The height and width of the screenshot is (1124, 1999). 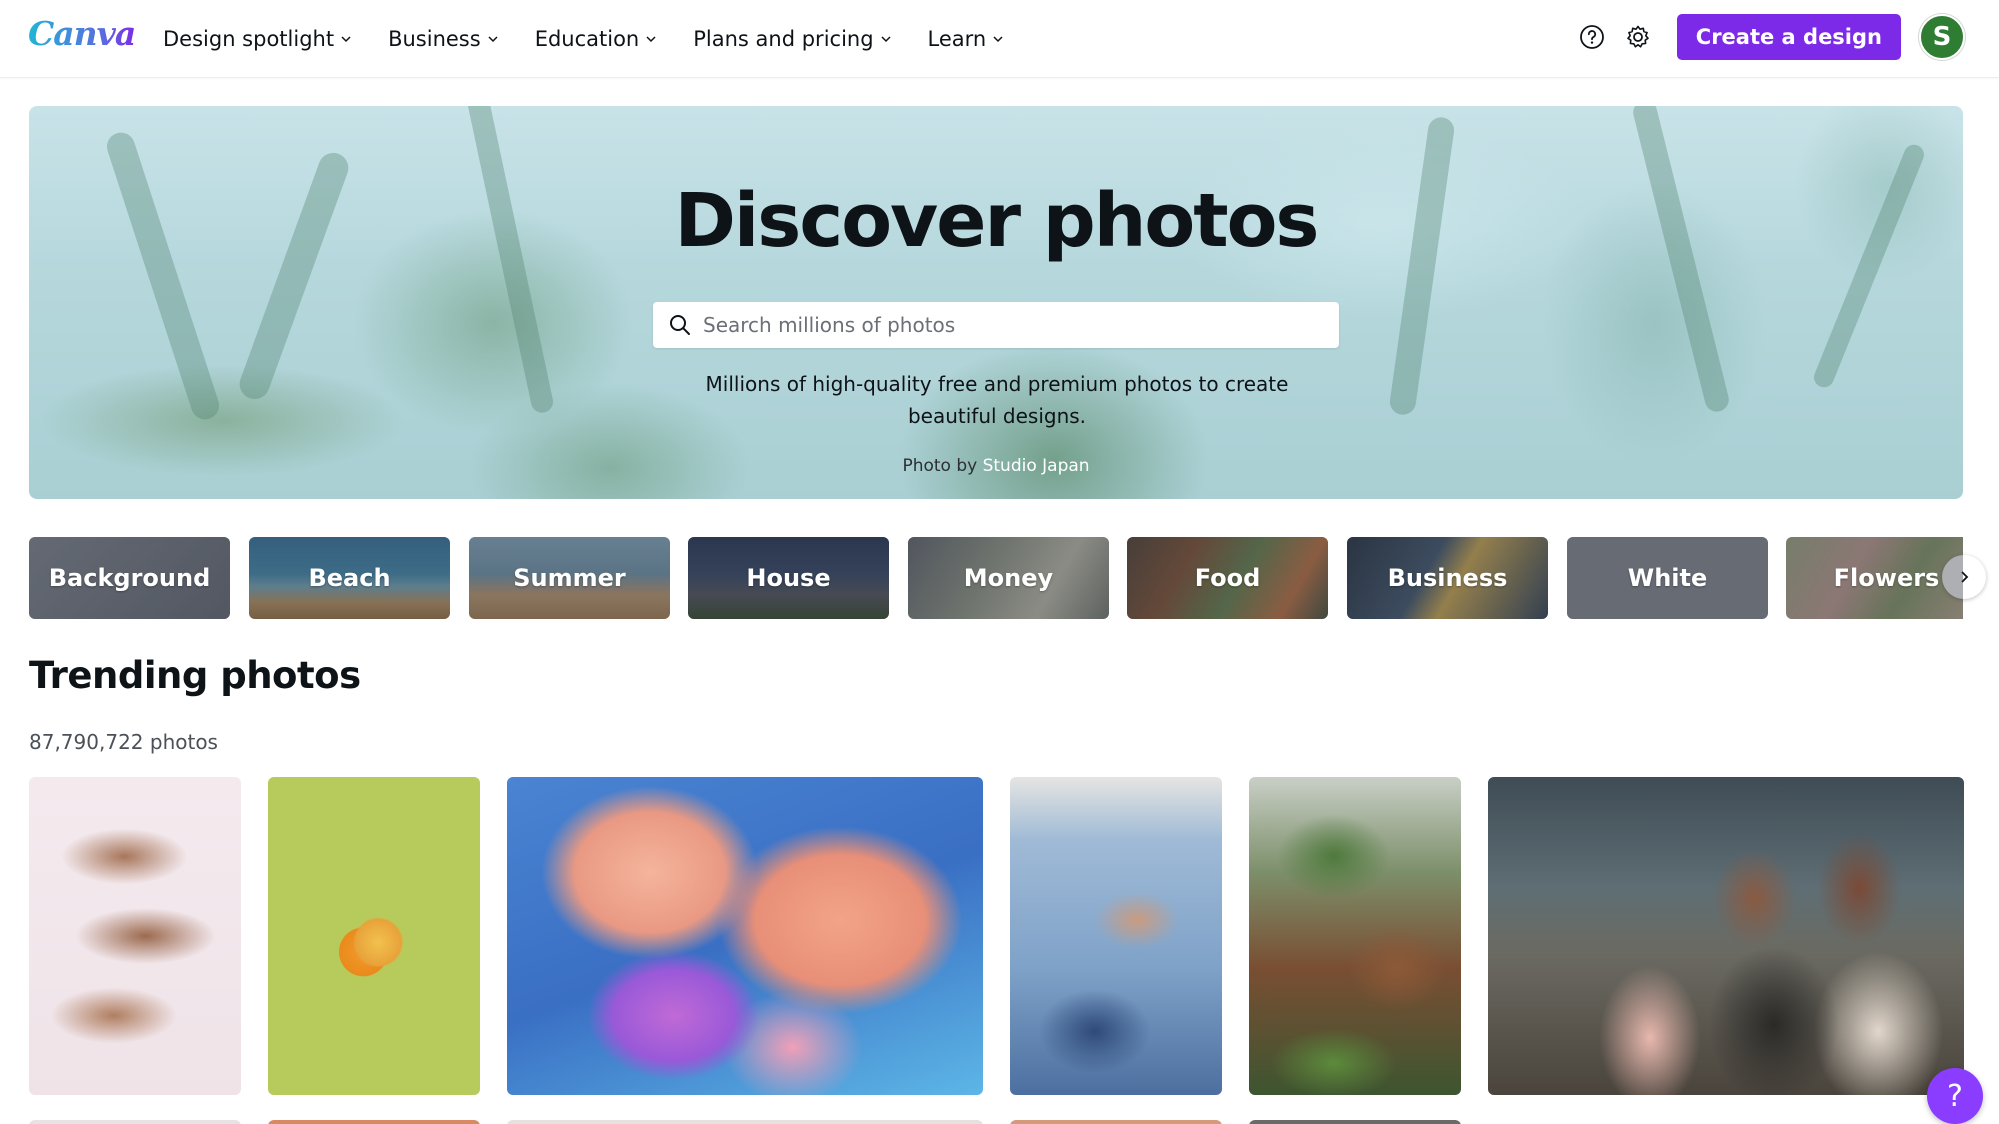 I want to click on category-label: Flowers, so click(x=1886, y=578).